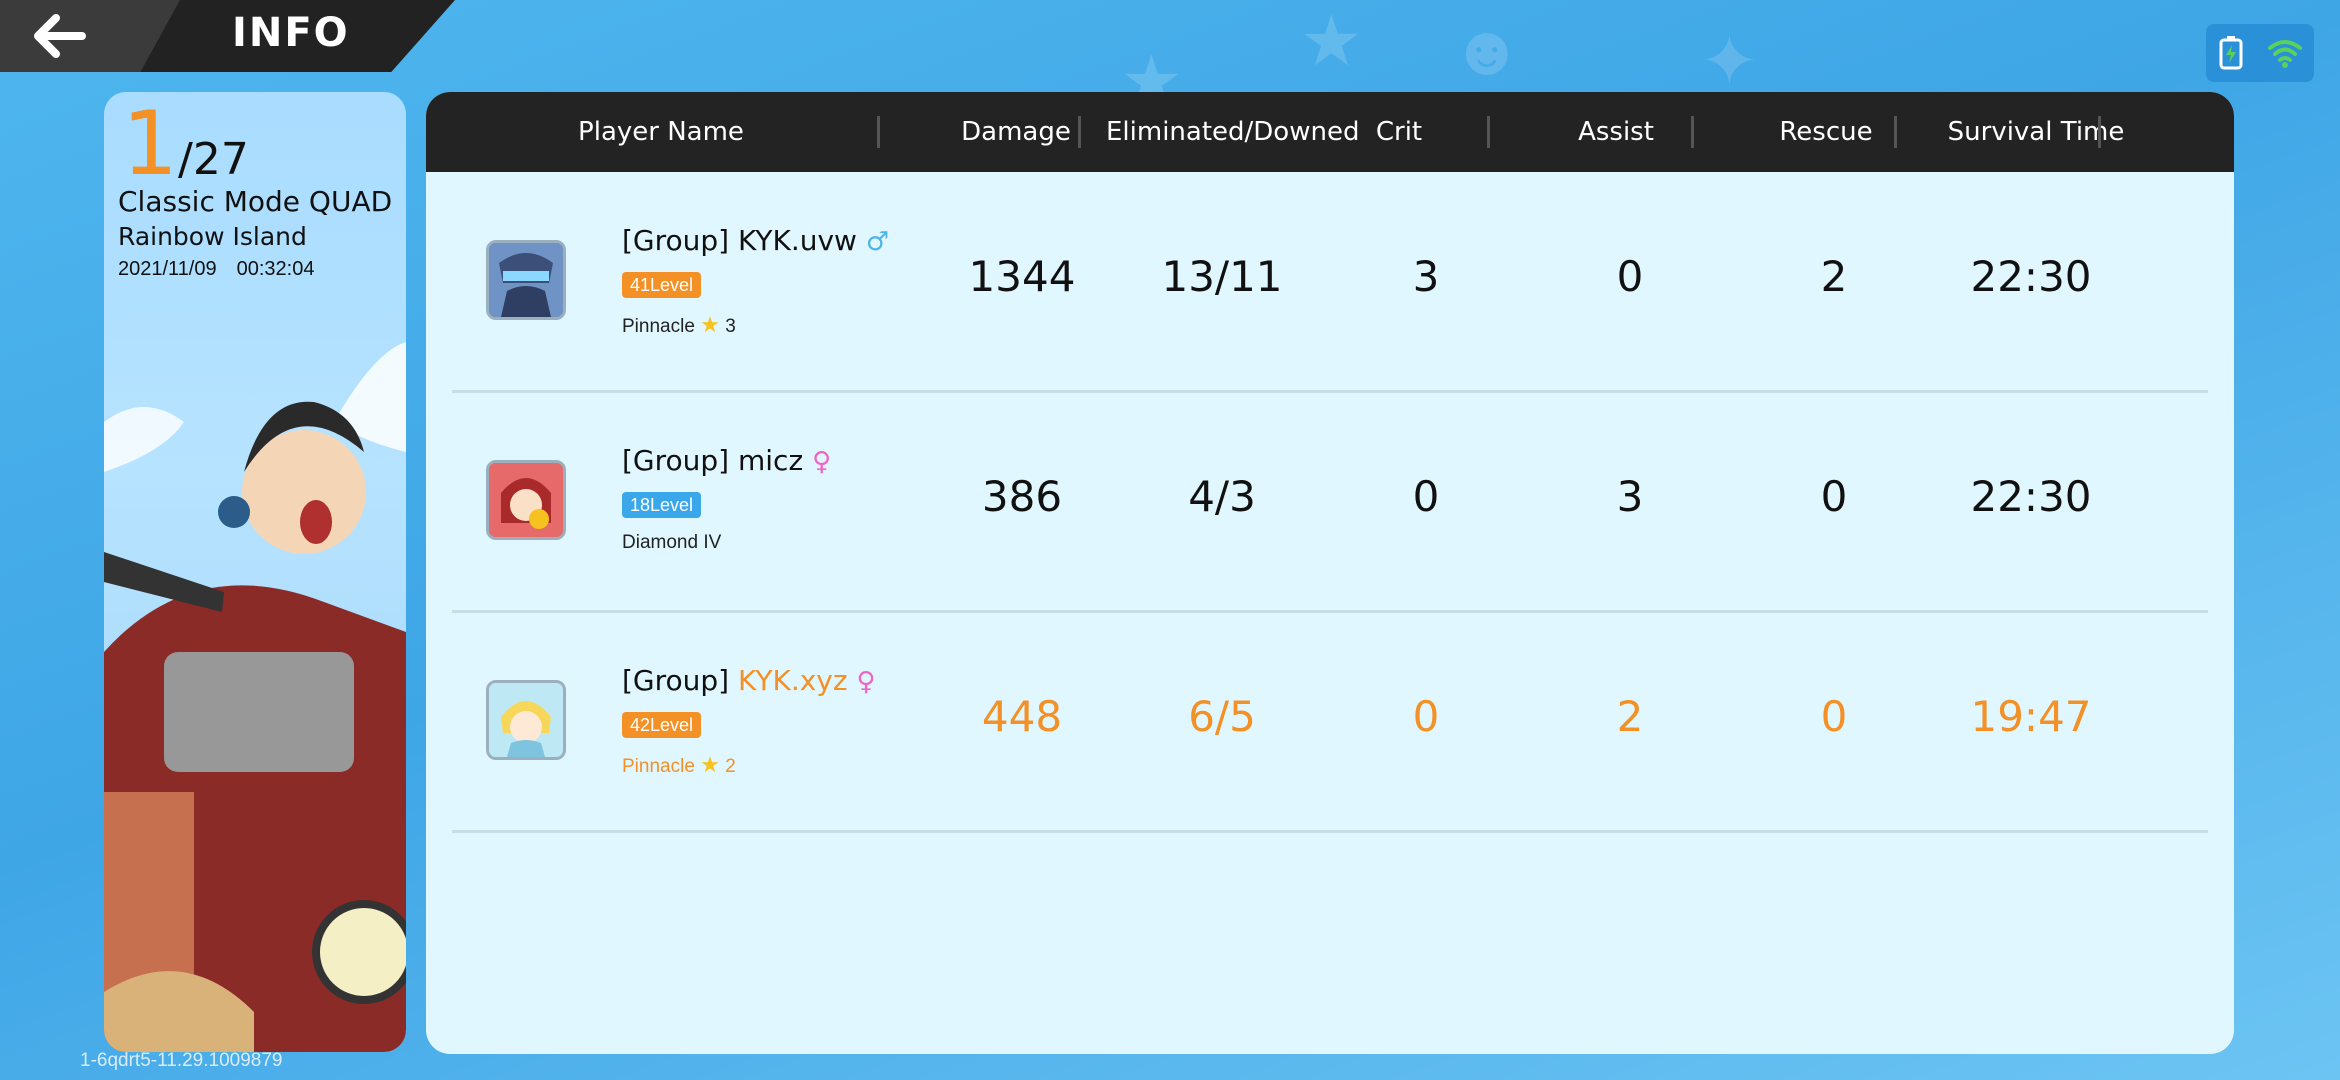 This screenshot has width=2340, height=1080. Describe the element at coordinates (661, 132) in the screenshot. I see `header-player-name: Player Name` at that location.